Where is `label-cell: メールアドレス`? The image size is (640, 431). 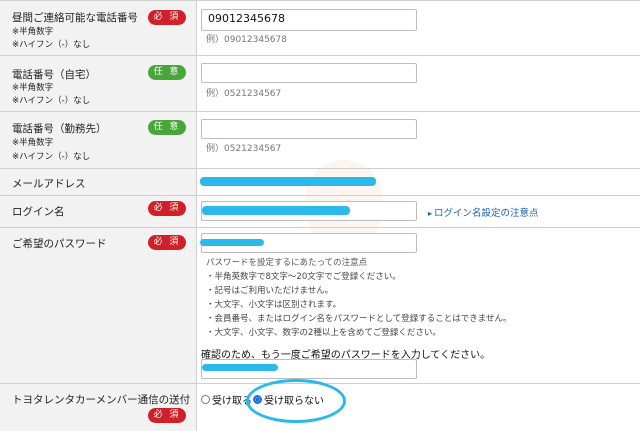
label-cell: メールアドレス is located at coordinates (98, 182).